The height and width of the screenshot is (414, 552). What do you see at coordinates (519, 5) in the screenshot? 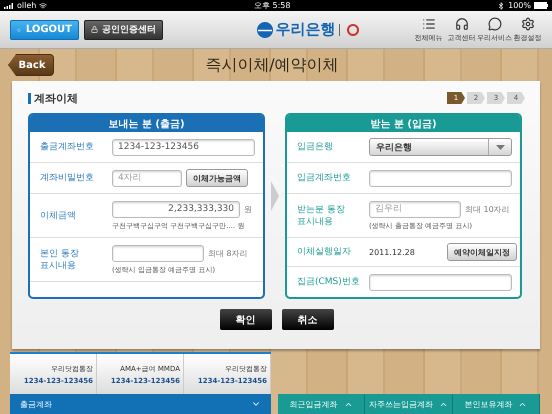
I see `battery-percent: 100%` at bounding box center [519, 5].